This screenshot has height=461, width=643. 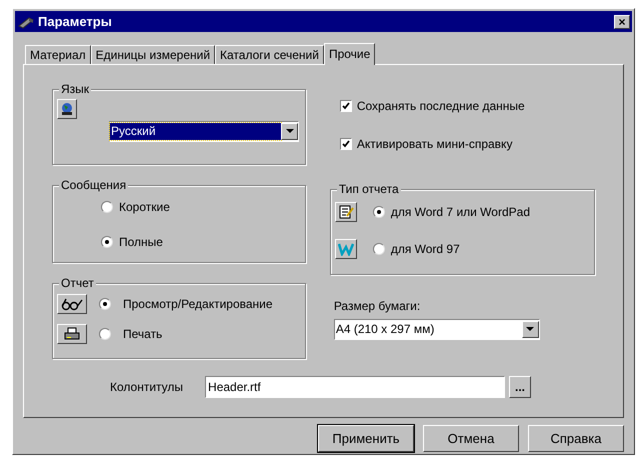 What do you see at coordinates (269, 54) in the screenshot?
I see `tab: Каталоги сечений` at bounding box center [269, 54].